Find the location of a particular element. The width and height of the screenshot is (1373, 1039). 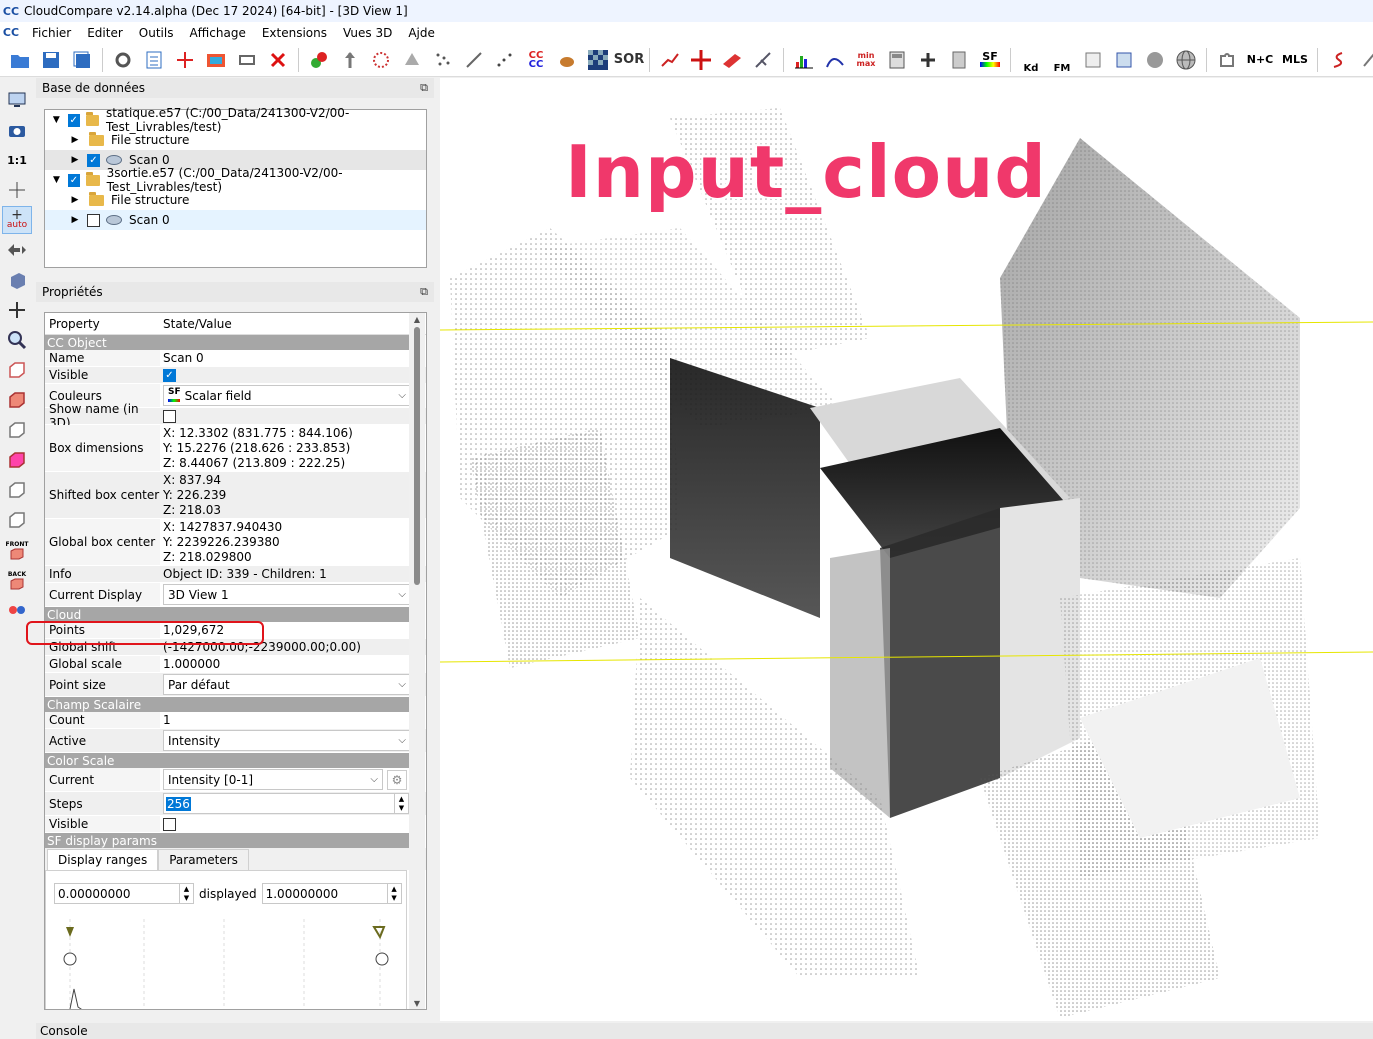

mesh-icon is located at coordinates (412, 60).